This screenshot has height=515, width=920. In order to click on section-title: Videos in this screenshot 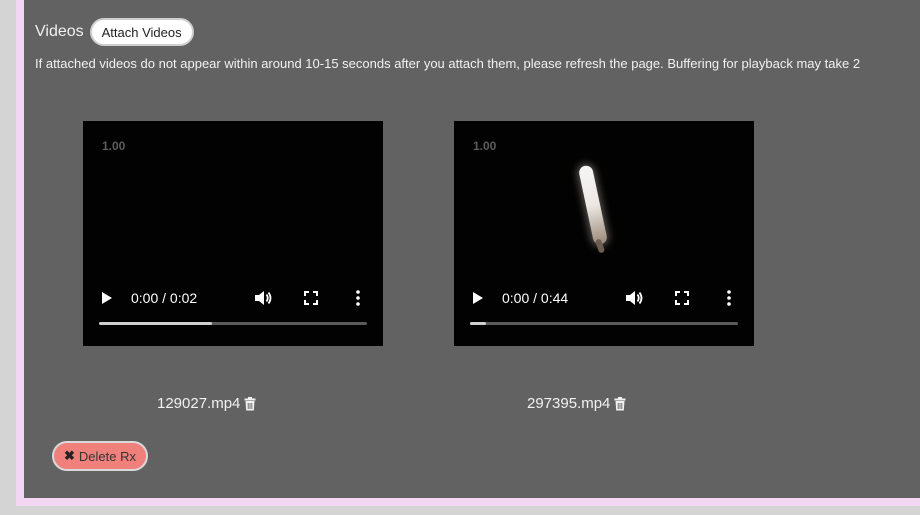, I will do `click(59, 31)`.